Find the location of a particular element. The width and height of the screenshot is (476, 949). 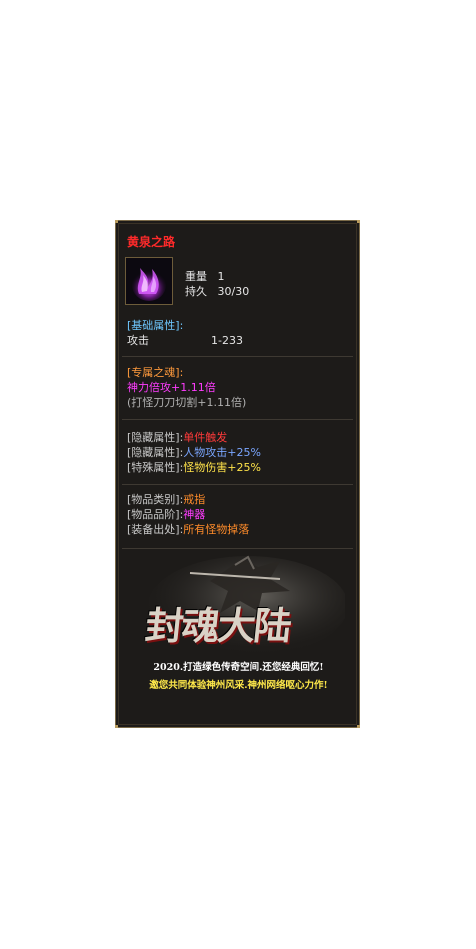

grade-label: [物品品阶]: is located at coordinates (155, 514).